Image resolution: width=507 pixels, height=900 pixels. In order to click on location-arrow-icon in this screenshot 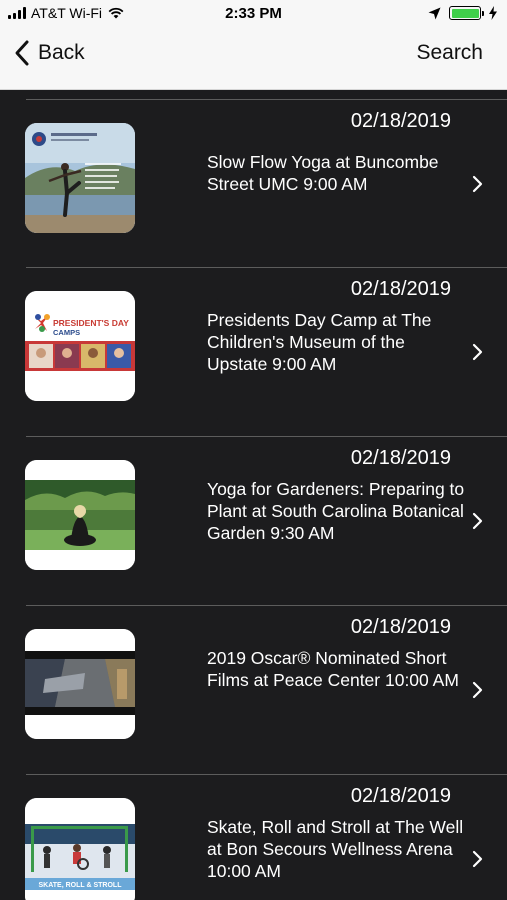, I will do `click(434, 13)`.